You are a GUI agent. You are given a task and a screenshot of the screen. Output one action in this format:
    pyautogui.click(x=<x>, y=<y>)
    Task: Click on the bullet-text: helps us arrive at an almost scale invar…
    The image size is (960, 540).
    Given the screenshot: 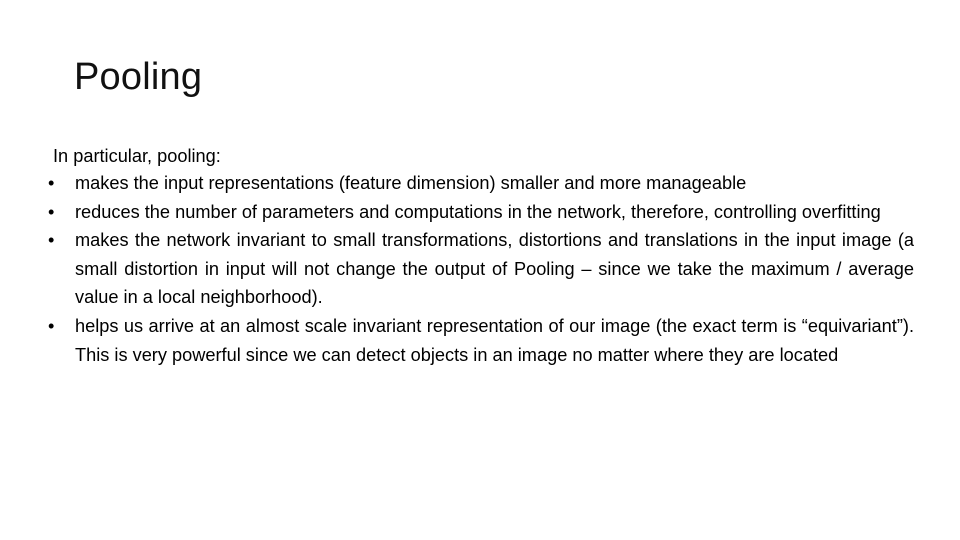 What is the action you would take?
    pyautogui.click(x=494, y=340)
    